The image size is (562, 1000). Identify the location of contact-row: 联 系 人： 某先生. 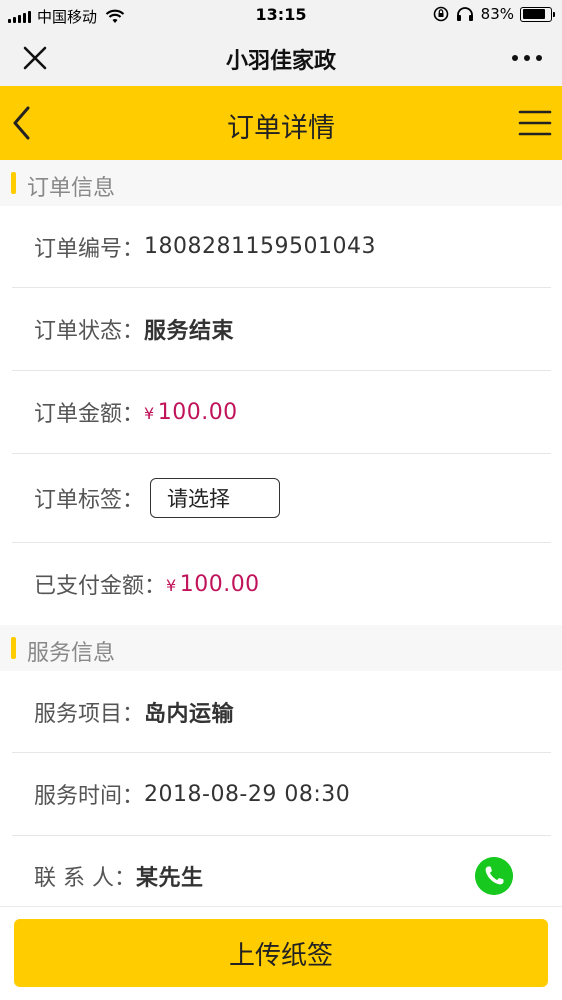
(281, 876).